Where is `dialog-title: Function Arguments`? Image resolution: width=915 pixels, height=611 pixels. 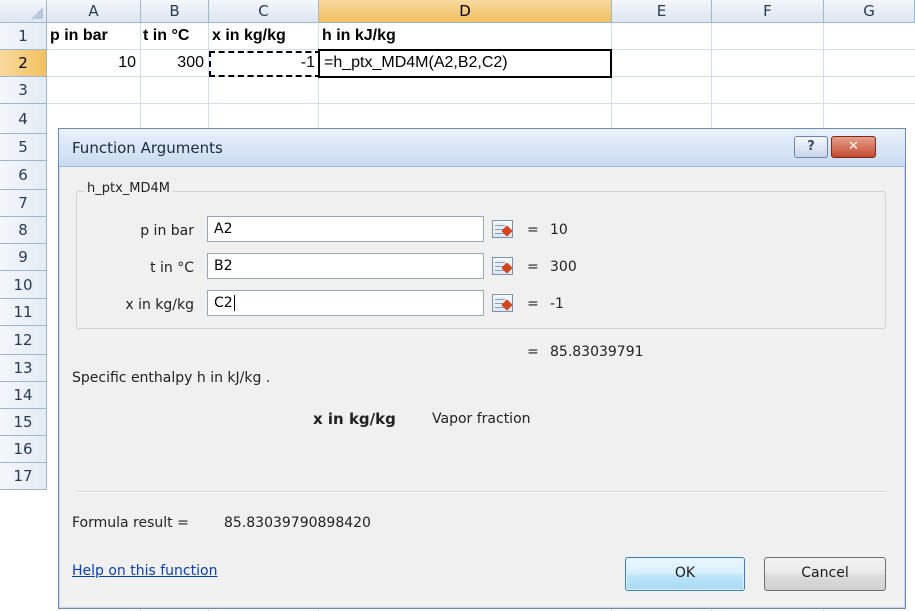 dialog-title: Function Arguments is located at coordinates (147, 148).